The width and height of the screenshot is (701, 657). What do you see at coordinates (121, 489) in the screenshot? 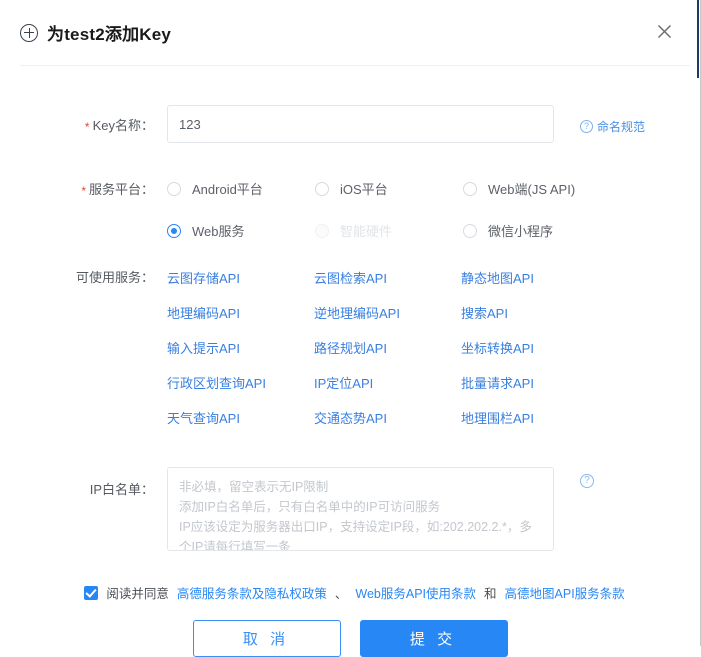
I see `ip-whitelist-label: IP白名单：` at bounding box center [121, 489].